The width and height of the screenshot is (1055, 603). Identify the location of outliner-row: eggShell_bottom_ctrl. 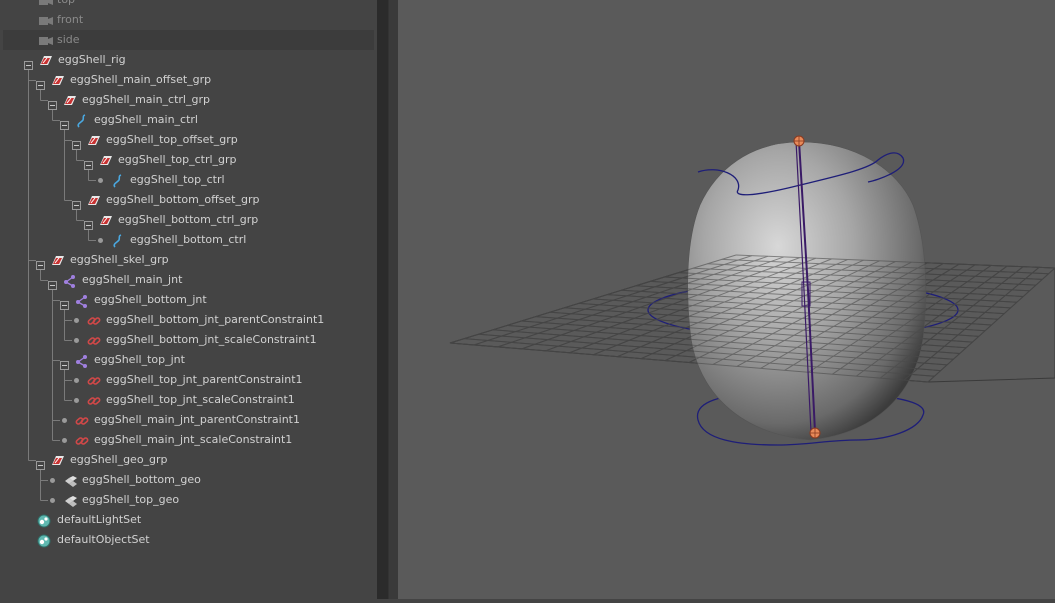
(188, 240).